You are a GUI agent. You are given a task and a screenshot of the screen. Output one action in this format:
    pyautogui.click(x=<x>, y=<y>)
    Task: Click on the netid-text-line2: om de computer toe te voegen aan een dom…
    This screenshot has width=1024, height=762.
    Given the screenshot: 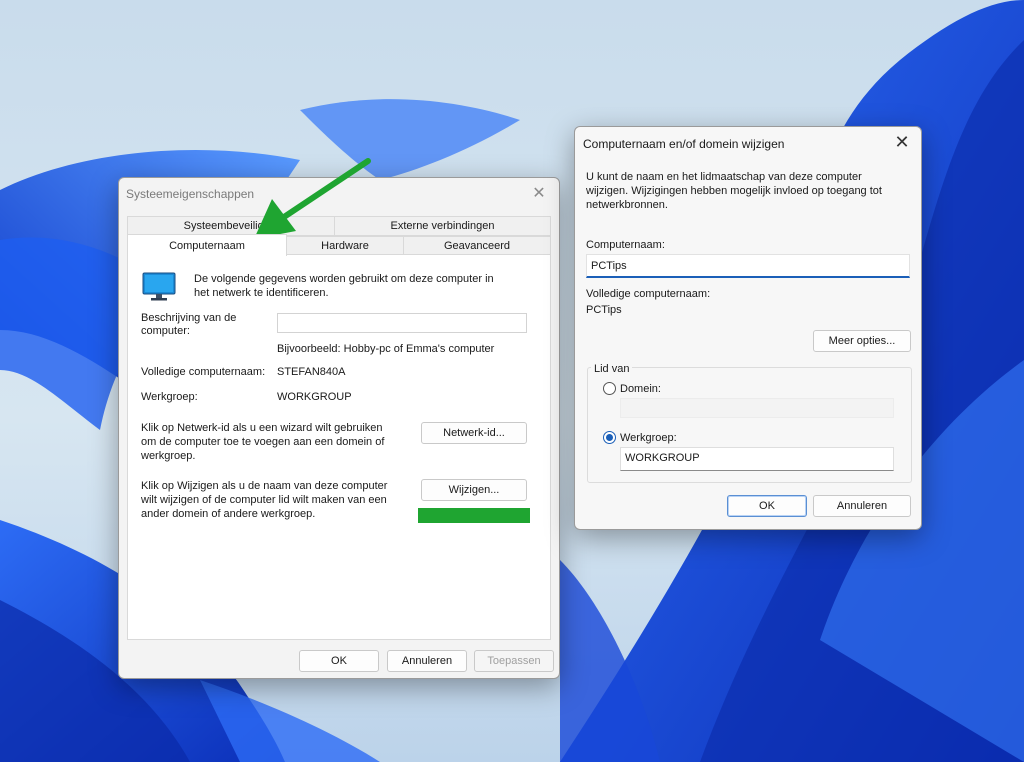 What is the action you would take?
    pyautogui.click(x=263, y=442)
    